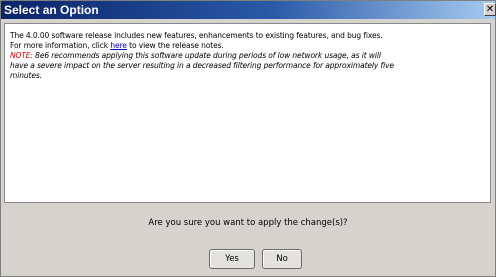  I want to click on release-notes-link: here, so click(118, 45).